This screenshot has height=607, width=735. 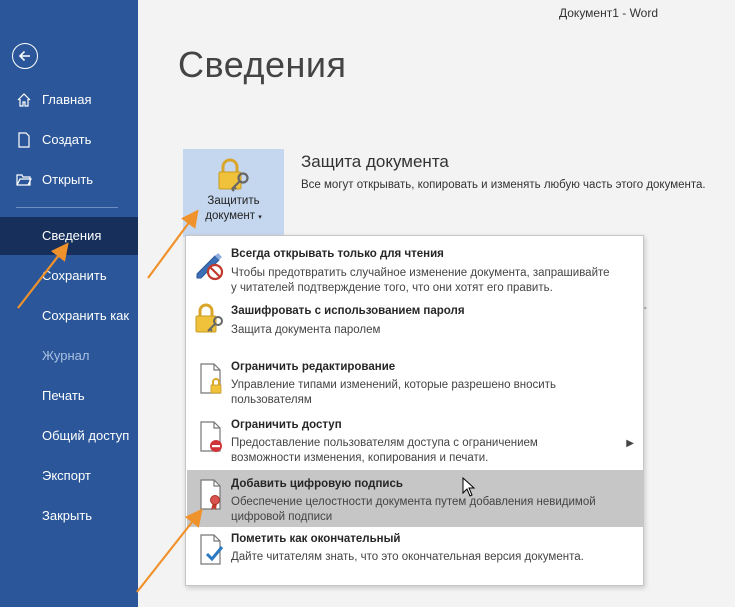 I want to click on menu-item-digital-signature-title: Добавить цифровую подпись, so click(x=317, y=484).